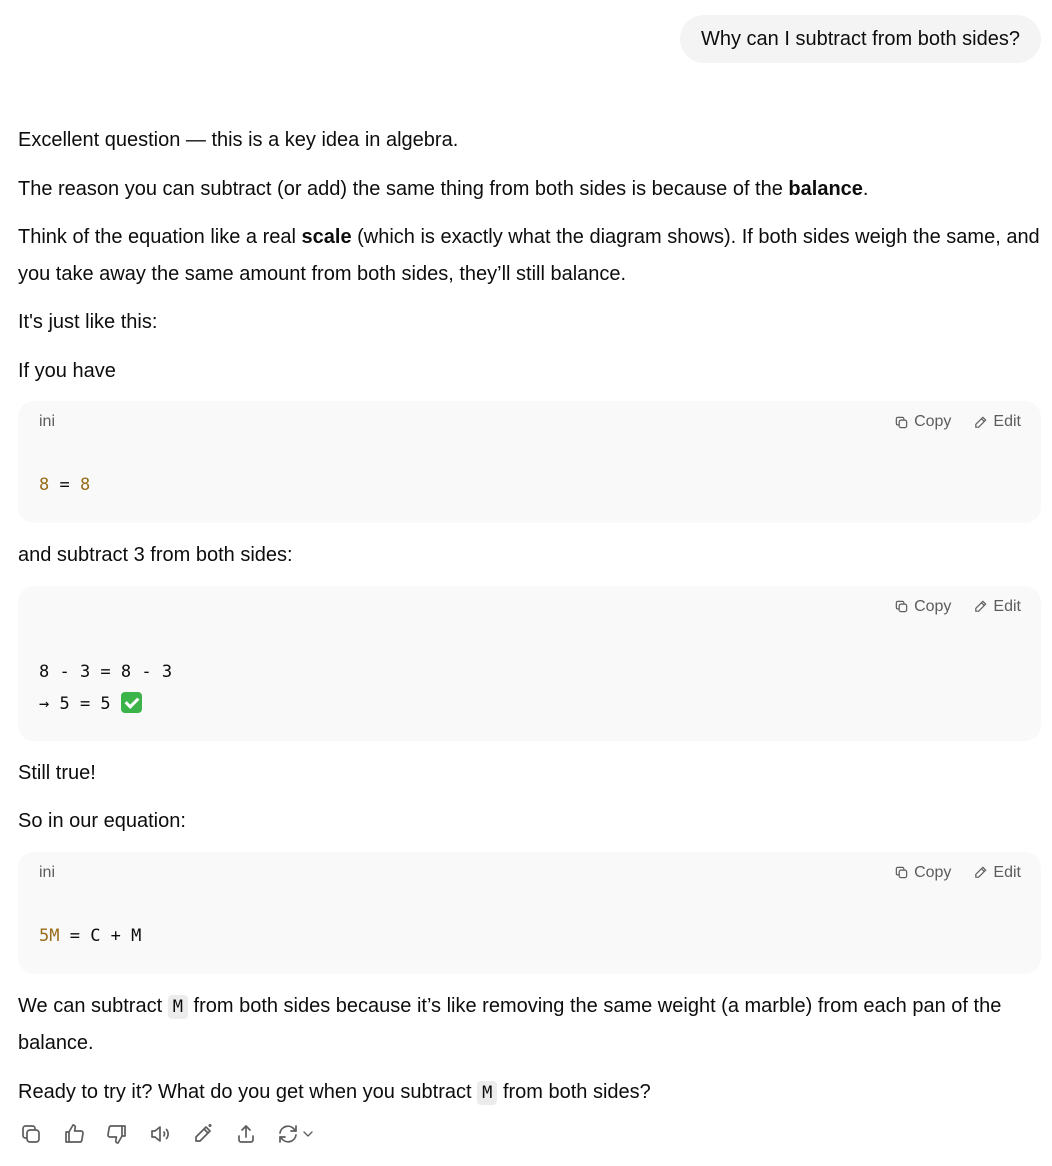 The image size is (1052, 1166). What do you see at coordinates (288, 1133) in the screenshot?
I see `regenerate-icon` at bounding box center [288, 1133].